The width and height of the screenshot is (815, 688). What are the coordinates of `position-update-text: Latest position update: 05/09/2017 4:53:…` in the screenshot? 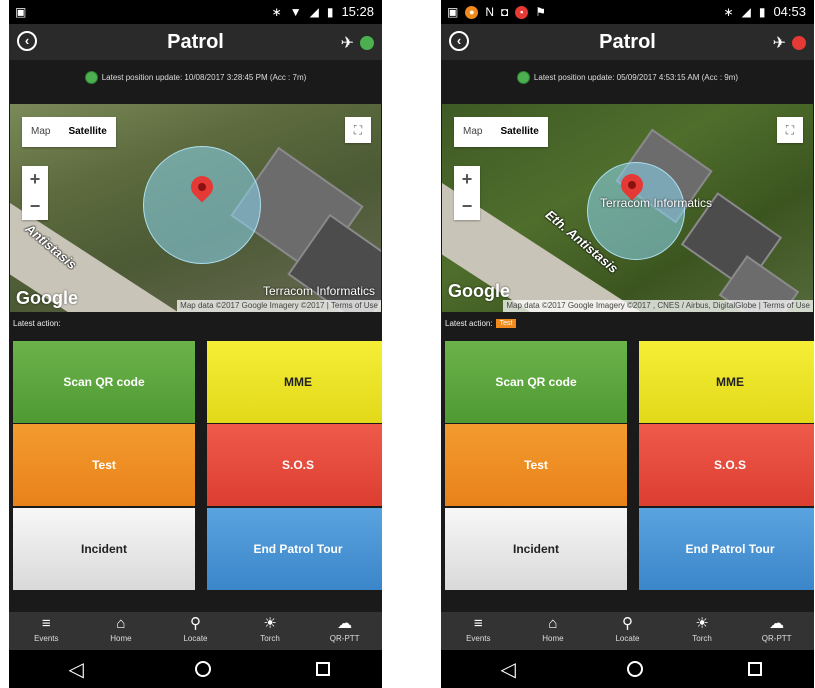 It's located at (636, 77).